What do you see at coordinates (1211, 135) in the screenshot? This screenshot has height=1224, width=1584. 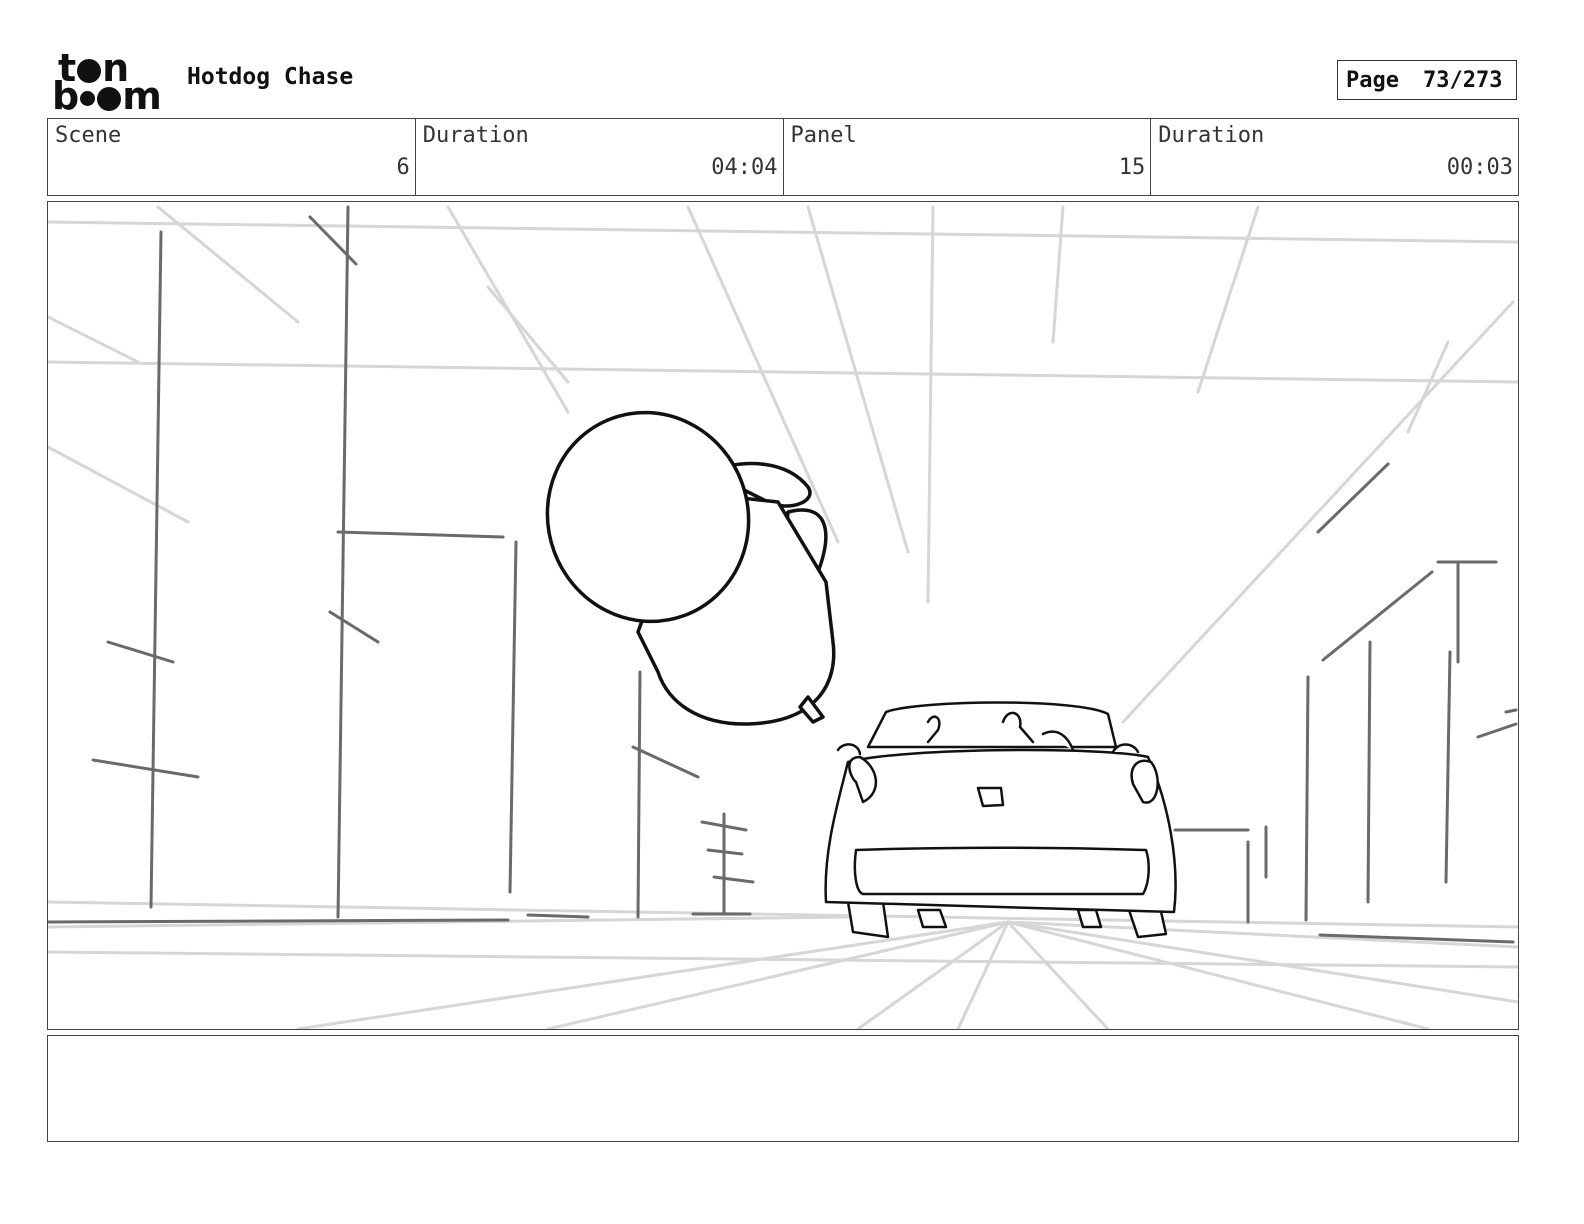 I see `panel-duration-label: Duration` at bounding box center [1211, 135].